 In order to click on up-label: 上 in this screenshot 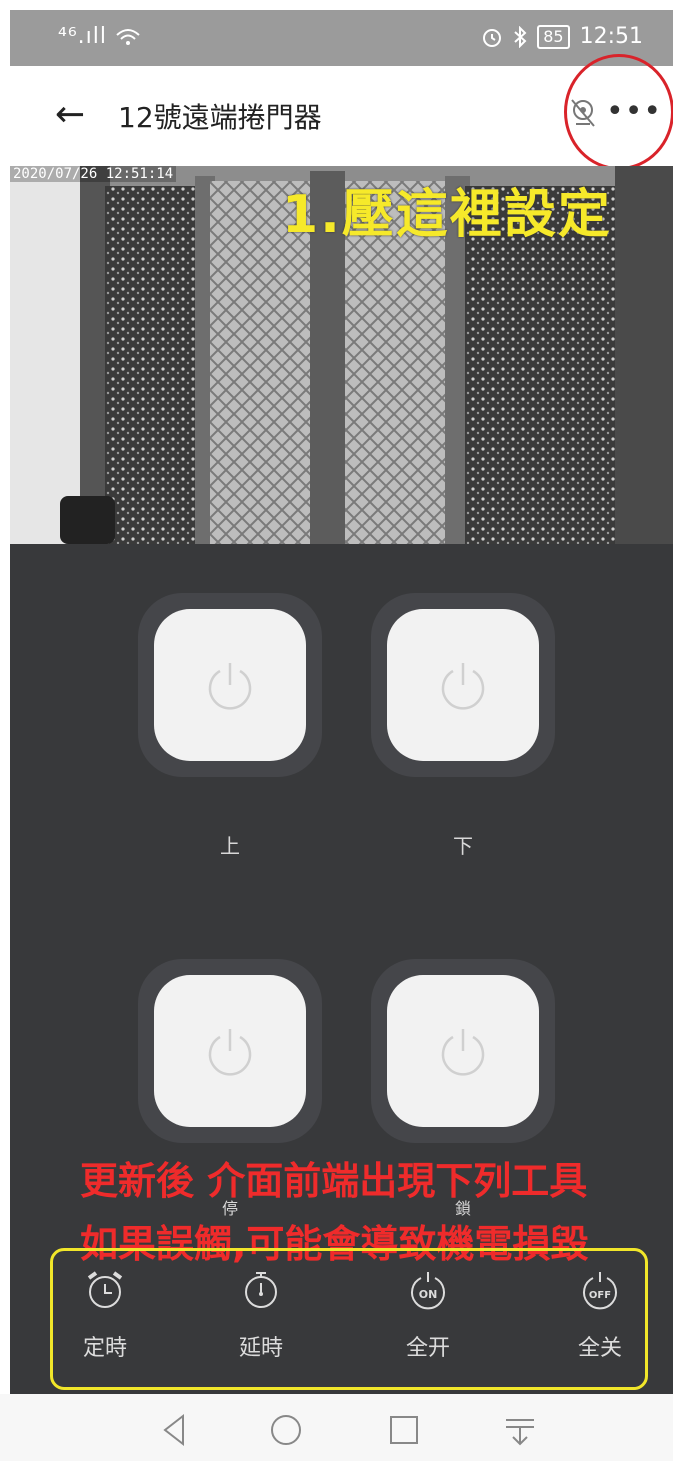, I will do `click(230, 846)`.